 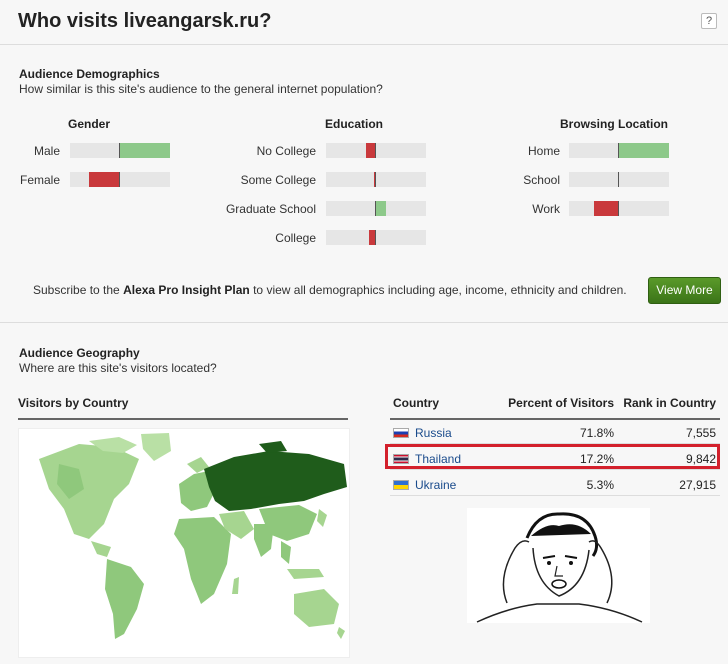 I want to click on help-button: ?, so click(x=709, y=21).